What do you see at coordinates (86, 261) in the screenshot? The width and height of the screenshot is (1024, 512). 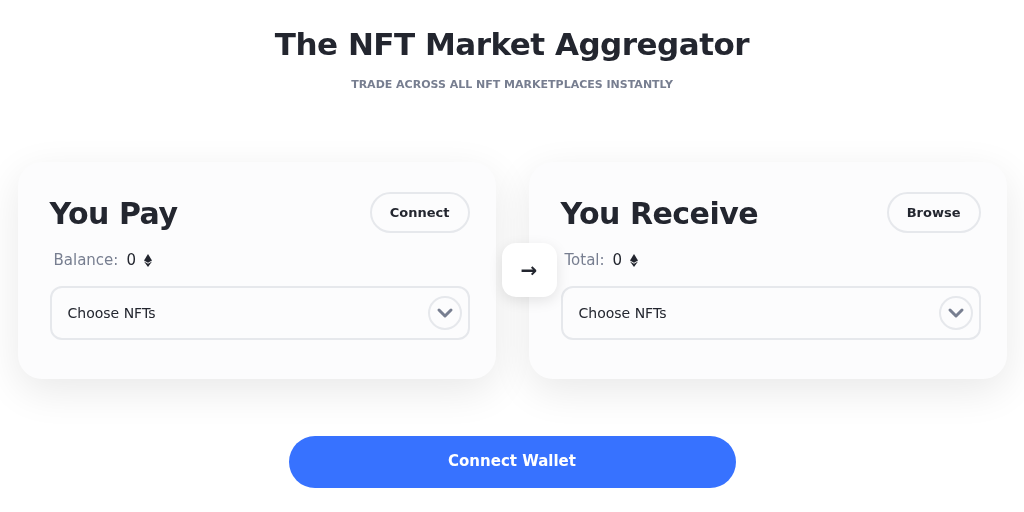 I see `amount-label: Balance:` at bounding box center [86, 261].